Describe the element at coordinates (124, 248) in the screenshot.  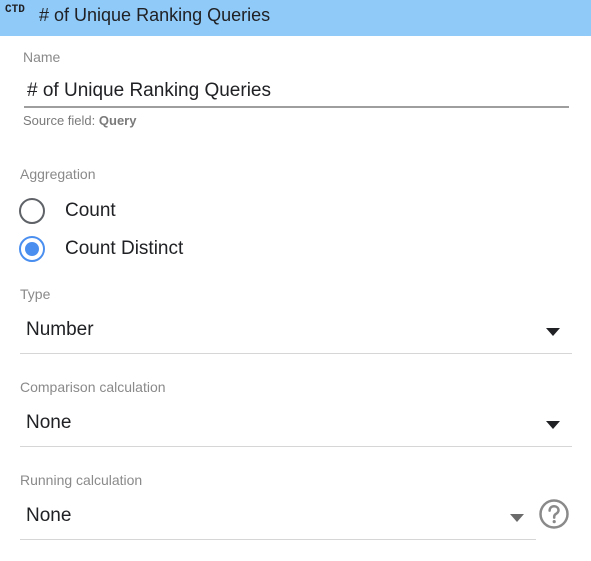
I see `radio-label-count-distinct: Count Distinct` at that location.